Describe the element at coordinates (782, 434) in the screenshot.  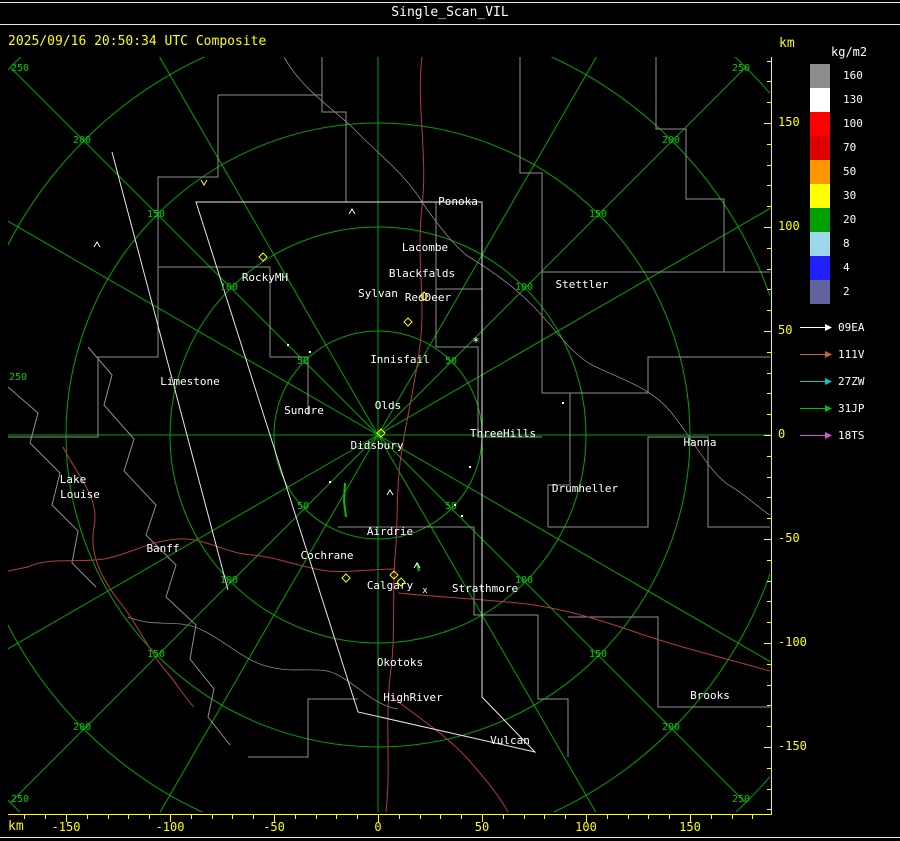
I see `right-axis-tick-label: 0` at that location.